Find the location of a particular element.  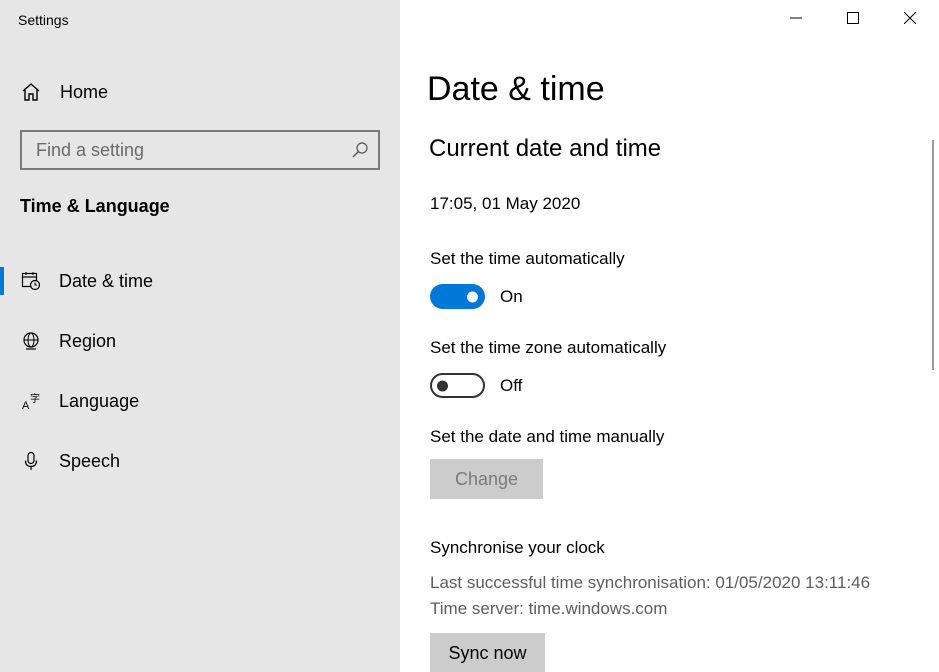

sync-now-button: Sync now is located at coordinates (487, 652).